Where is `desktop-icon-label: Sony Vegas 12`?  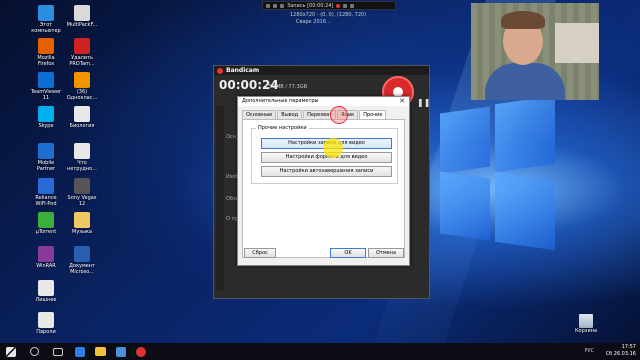 desktop-icon-label: Sony Vegas 12 is located at coordinates (82, 201).